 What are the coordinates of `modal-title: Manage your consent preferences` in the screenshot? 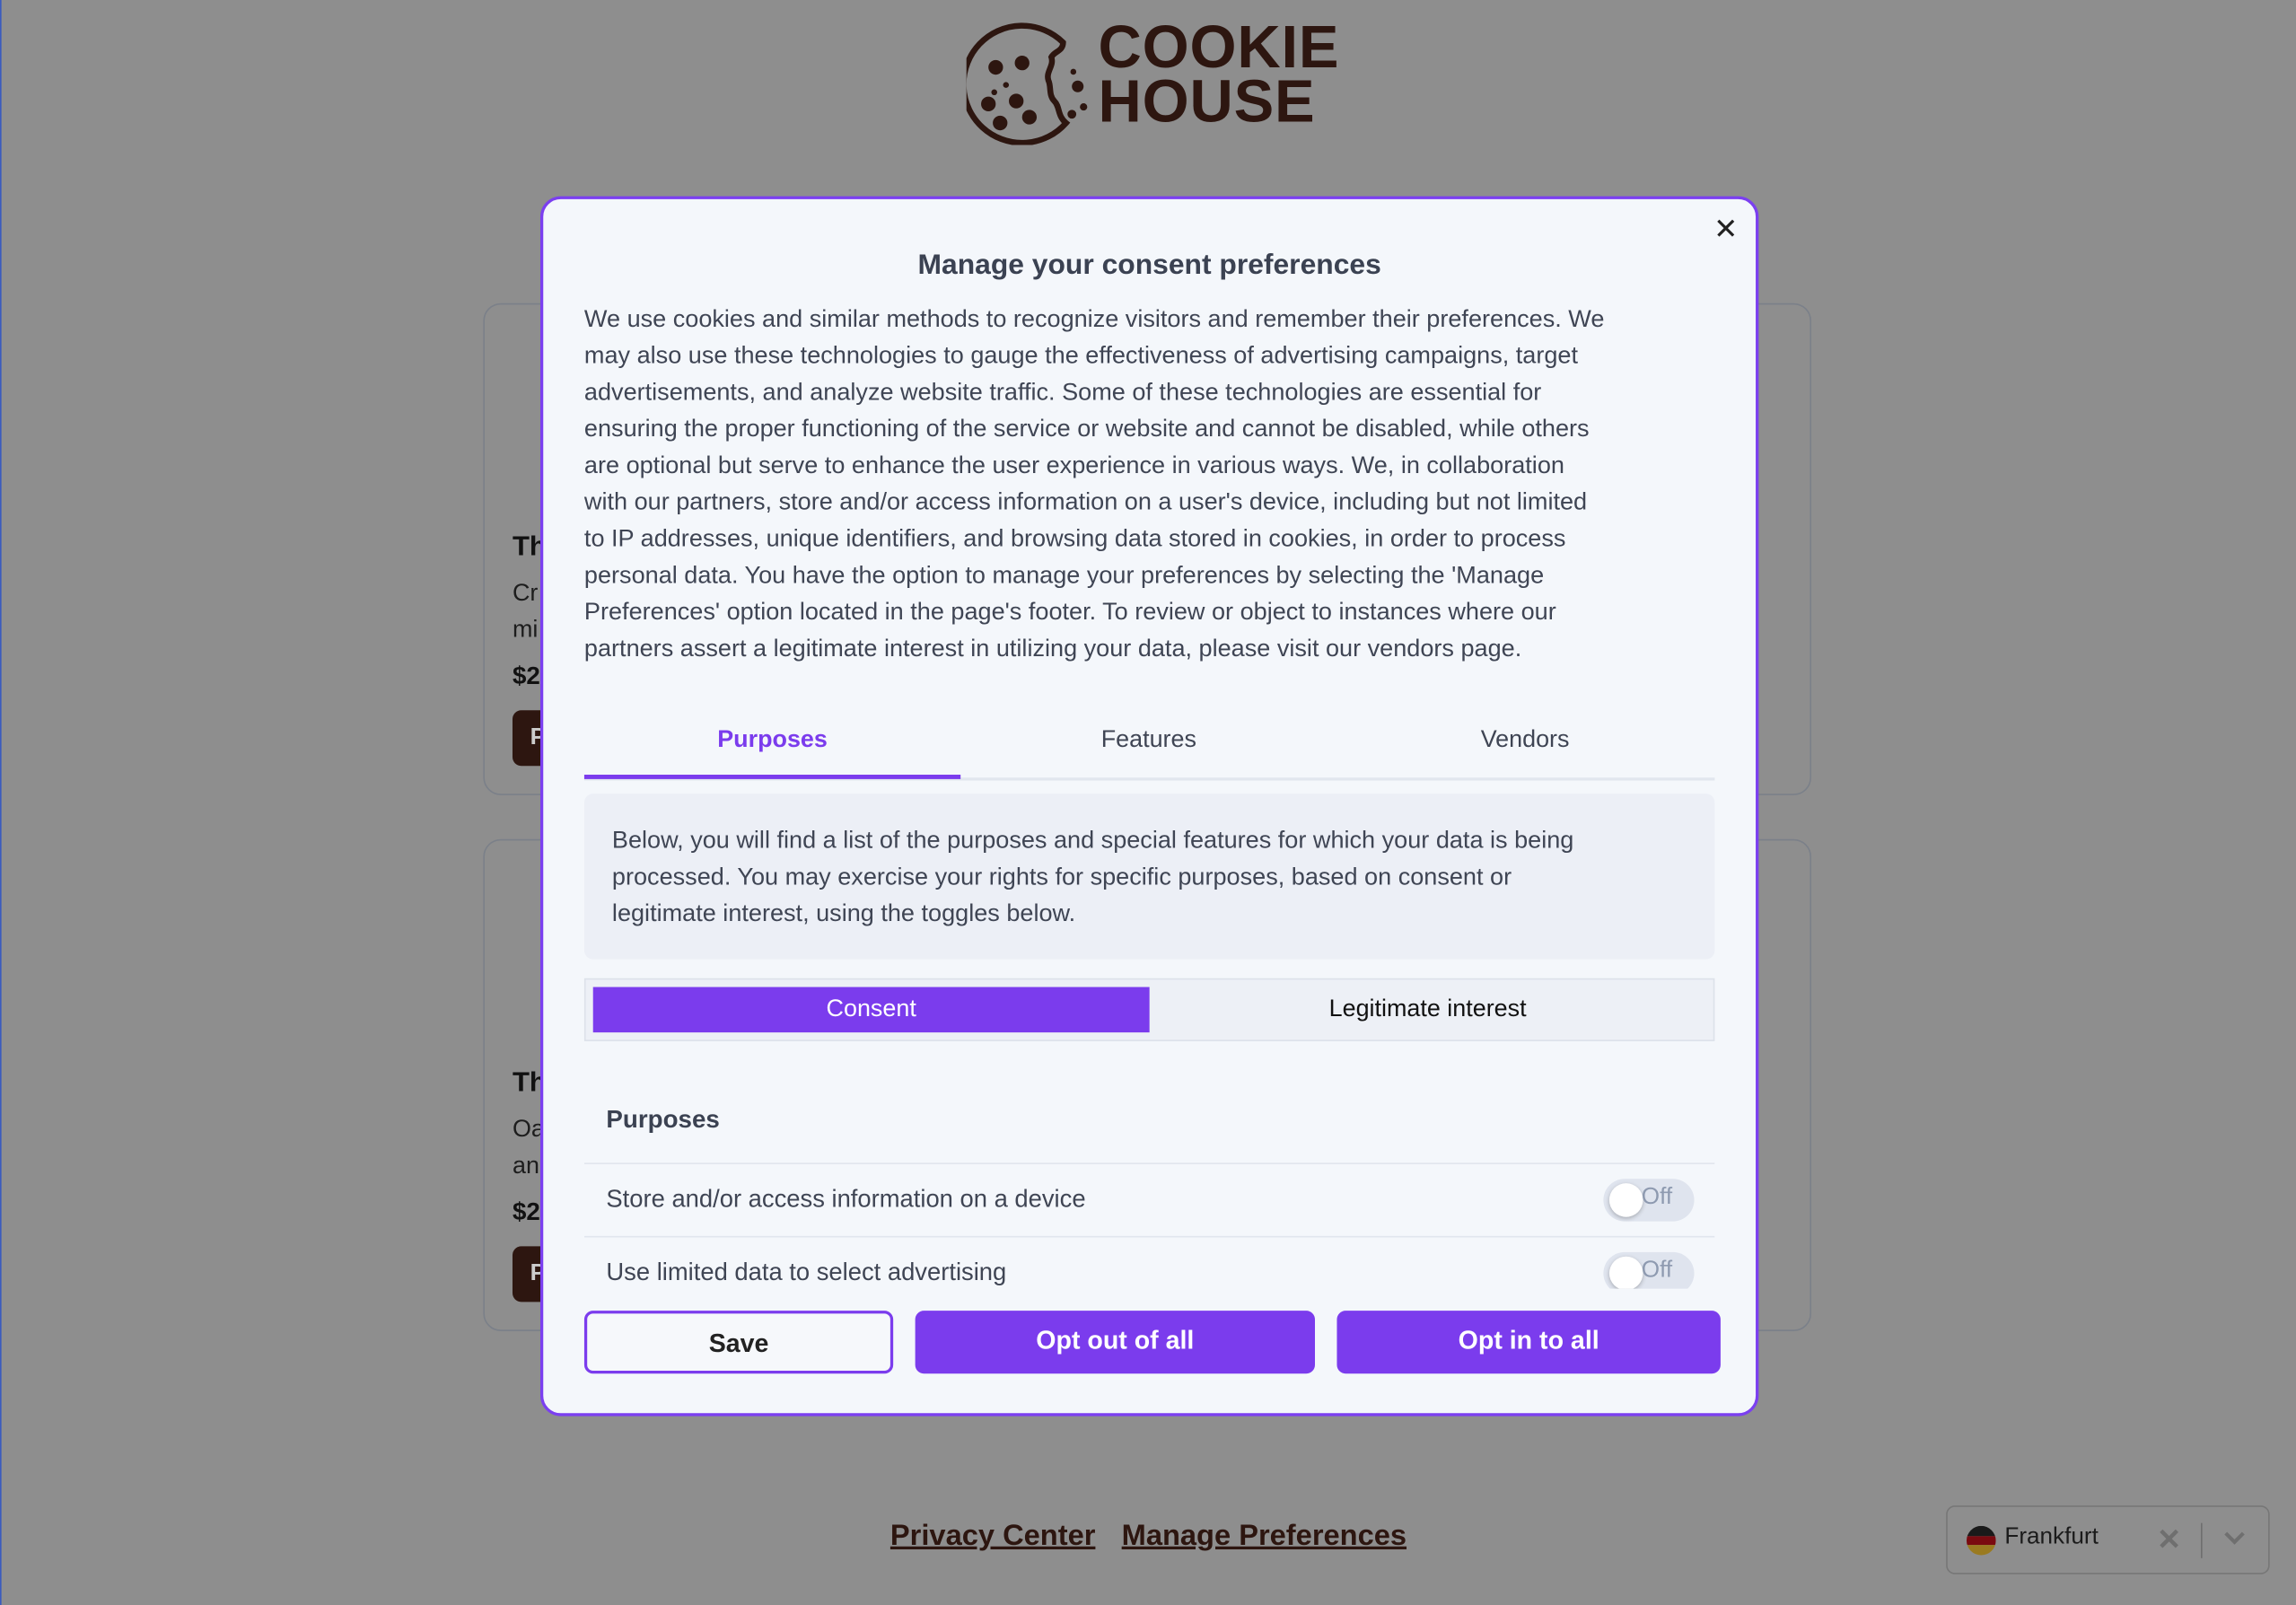 It's located at (1149, 266).